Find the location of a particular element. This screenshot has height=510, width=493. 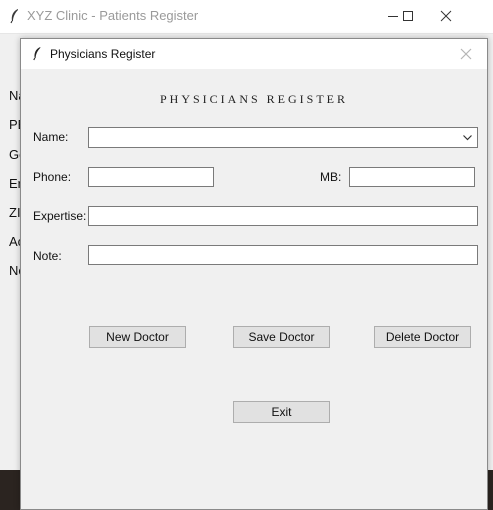

save-doctor-button: Save Doctor is located at coordinates (281, 337).